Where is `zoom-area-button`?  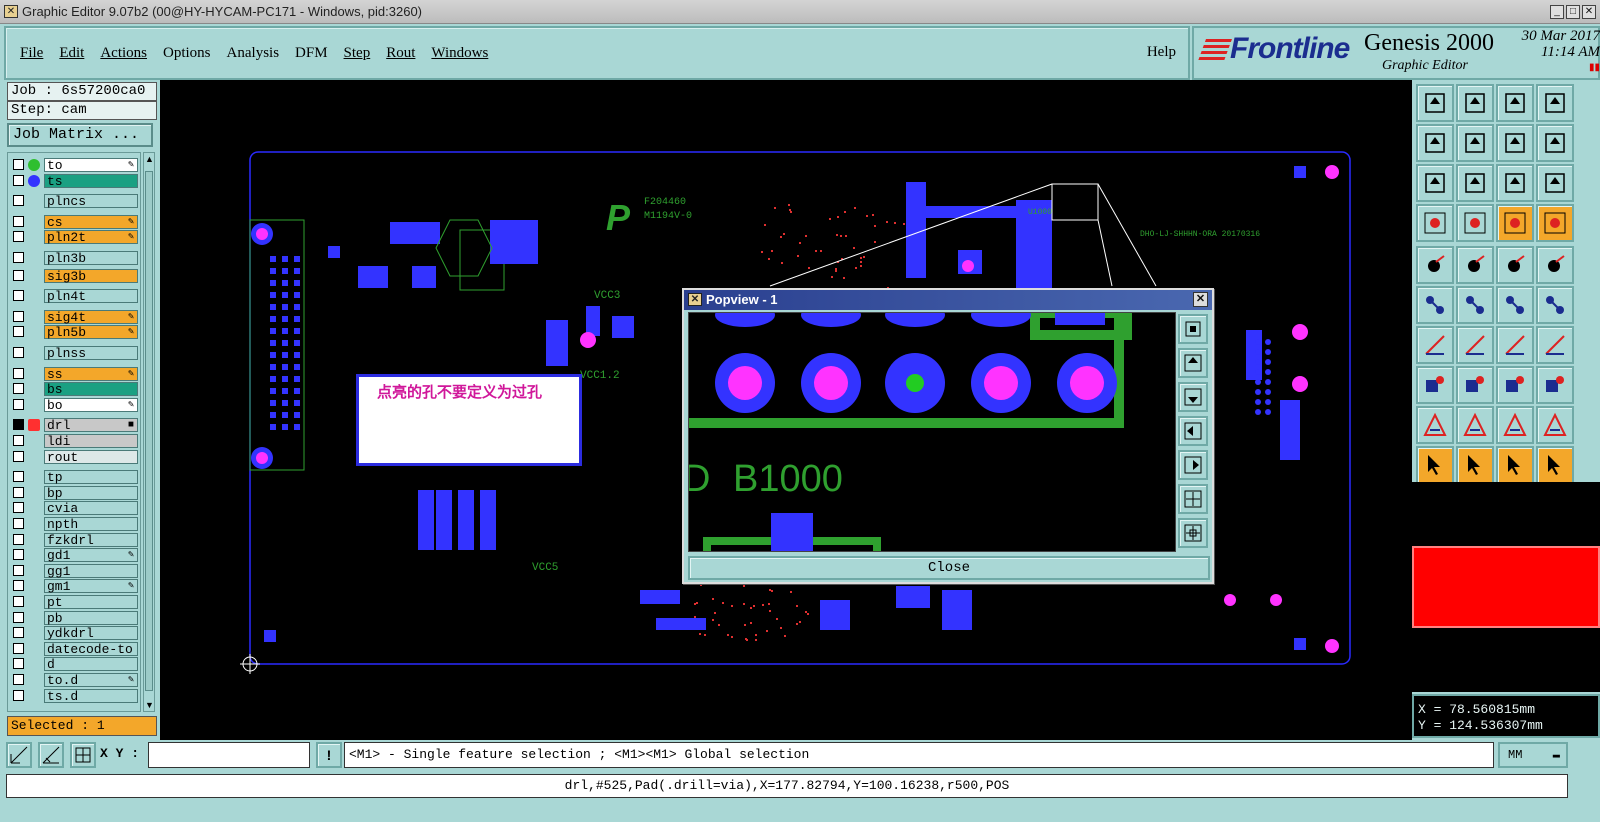 zoom-area-button is located at coordinates (1475, 183).